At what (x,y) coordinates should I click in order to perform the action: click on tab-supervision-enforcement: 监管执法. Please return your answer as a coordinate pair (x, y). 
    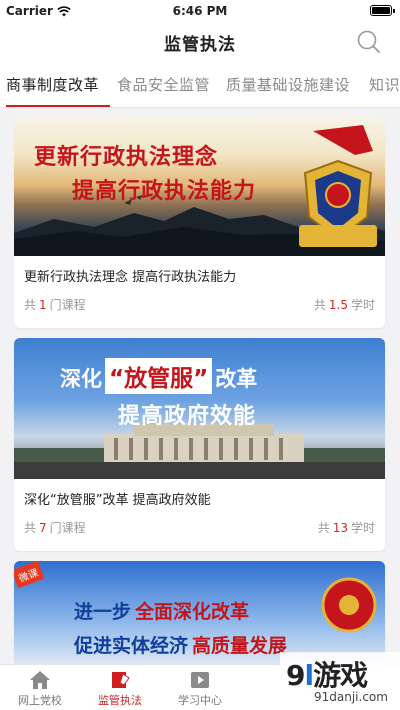
    Looking at the image, I should click on (120, 687).